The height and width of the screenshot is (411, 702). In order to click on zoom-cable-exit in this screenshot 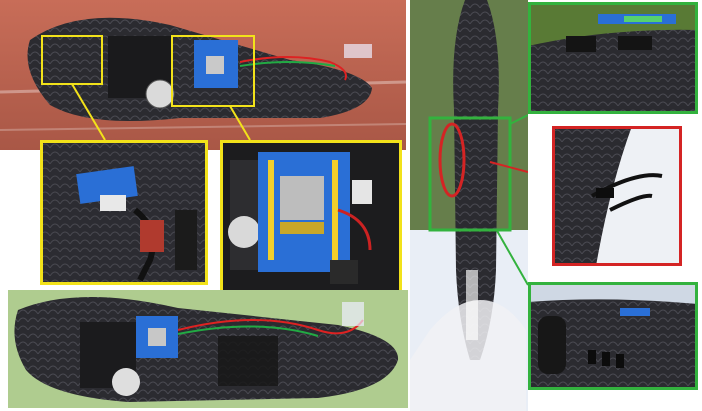, I will do `click(617, 196)`.